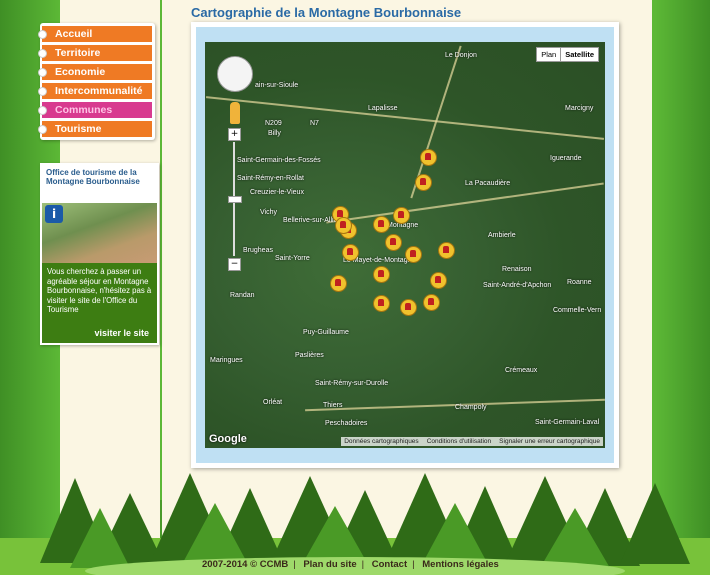  I want to click on map-place-label: Saint-Germain-Laval, so click(567, 422).